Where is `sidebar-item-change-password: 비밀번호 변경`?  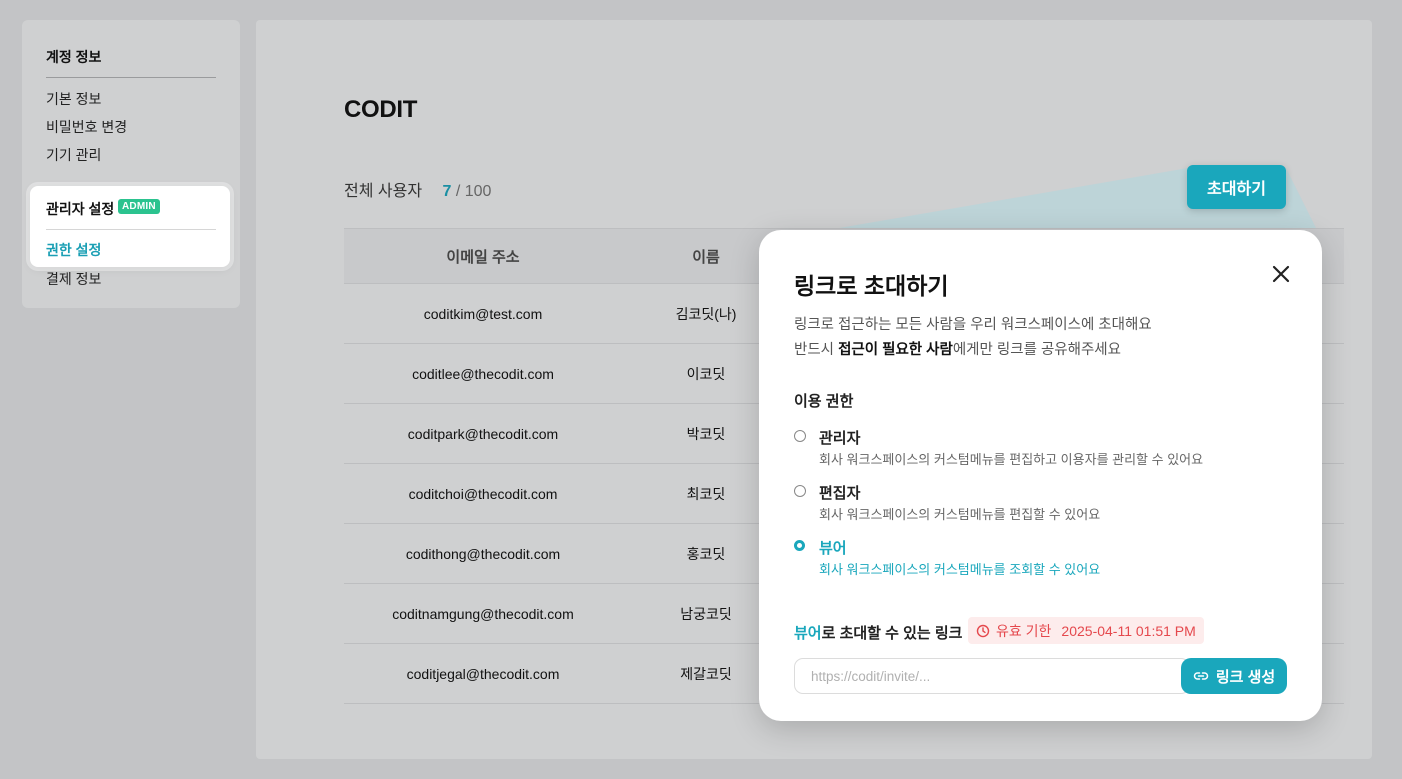
sidebar-item-change-password: 비밀번호 변경 is located at coordinates (86, 127).